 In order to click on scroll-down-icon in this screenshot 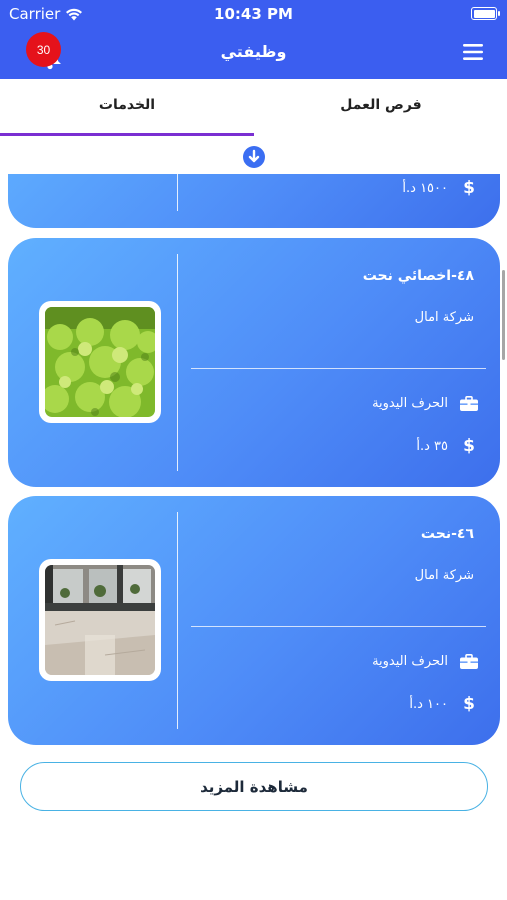, I will do `click(254, 157)`.